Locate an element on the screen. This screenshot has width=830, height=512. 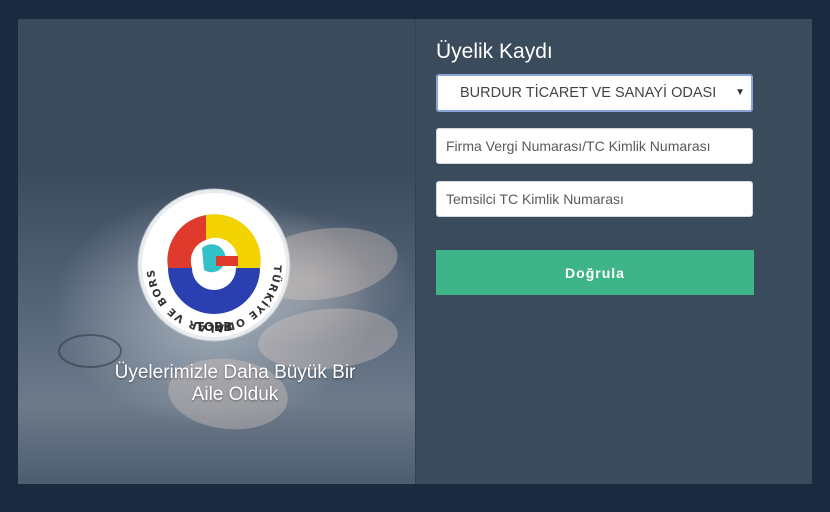
panel-divider is located at coordinates (415, 251).